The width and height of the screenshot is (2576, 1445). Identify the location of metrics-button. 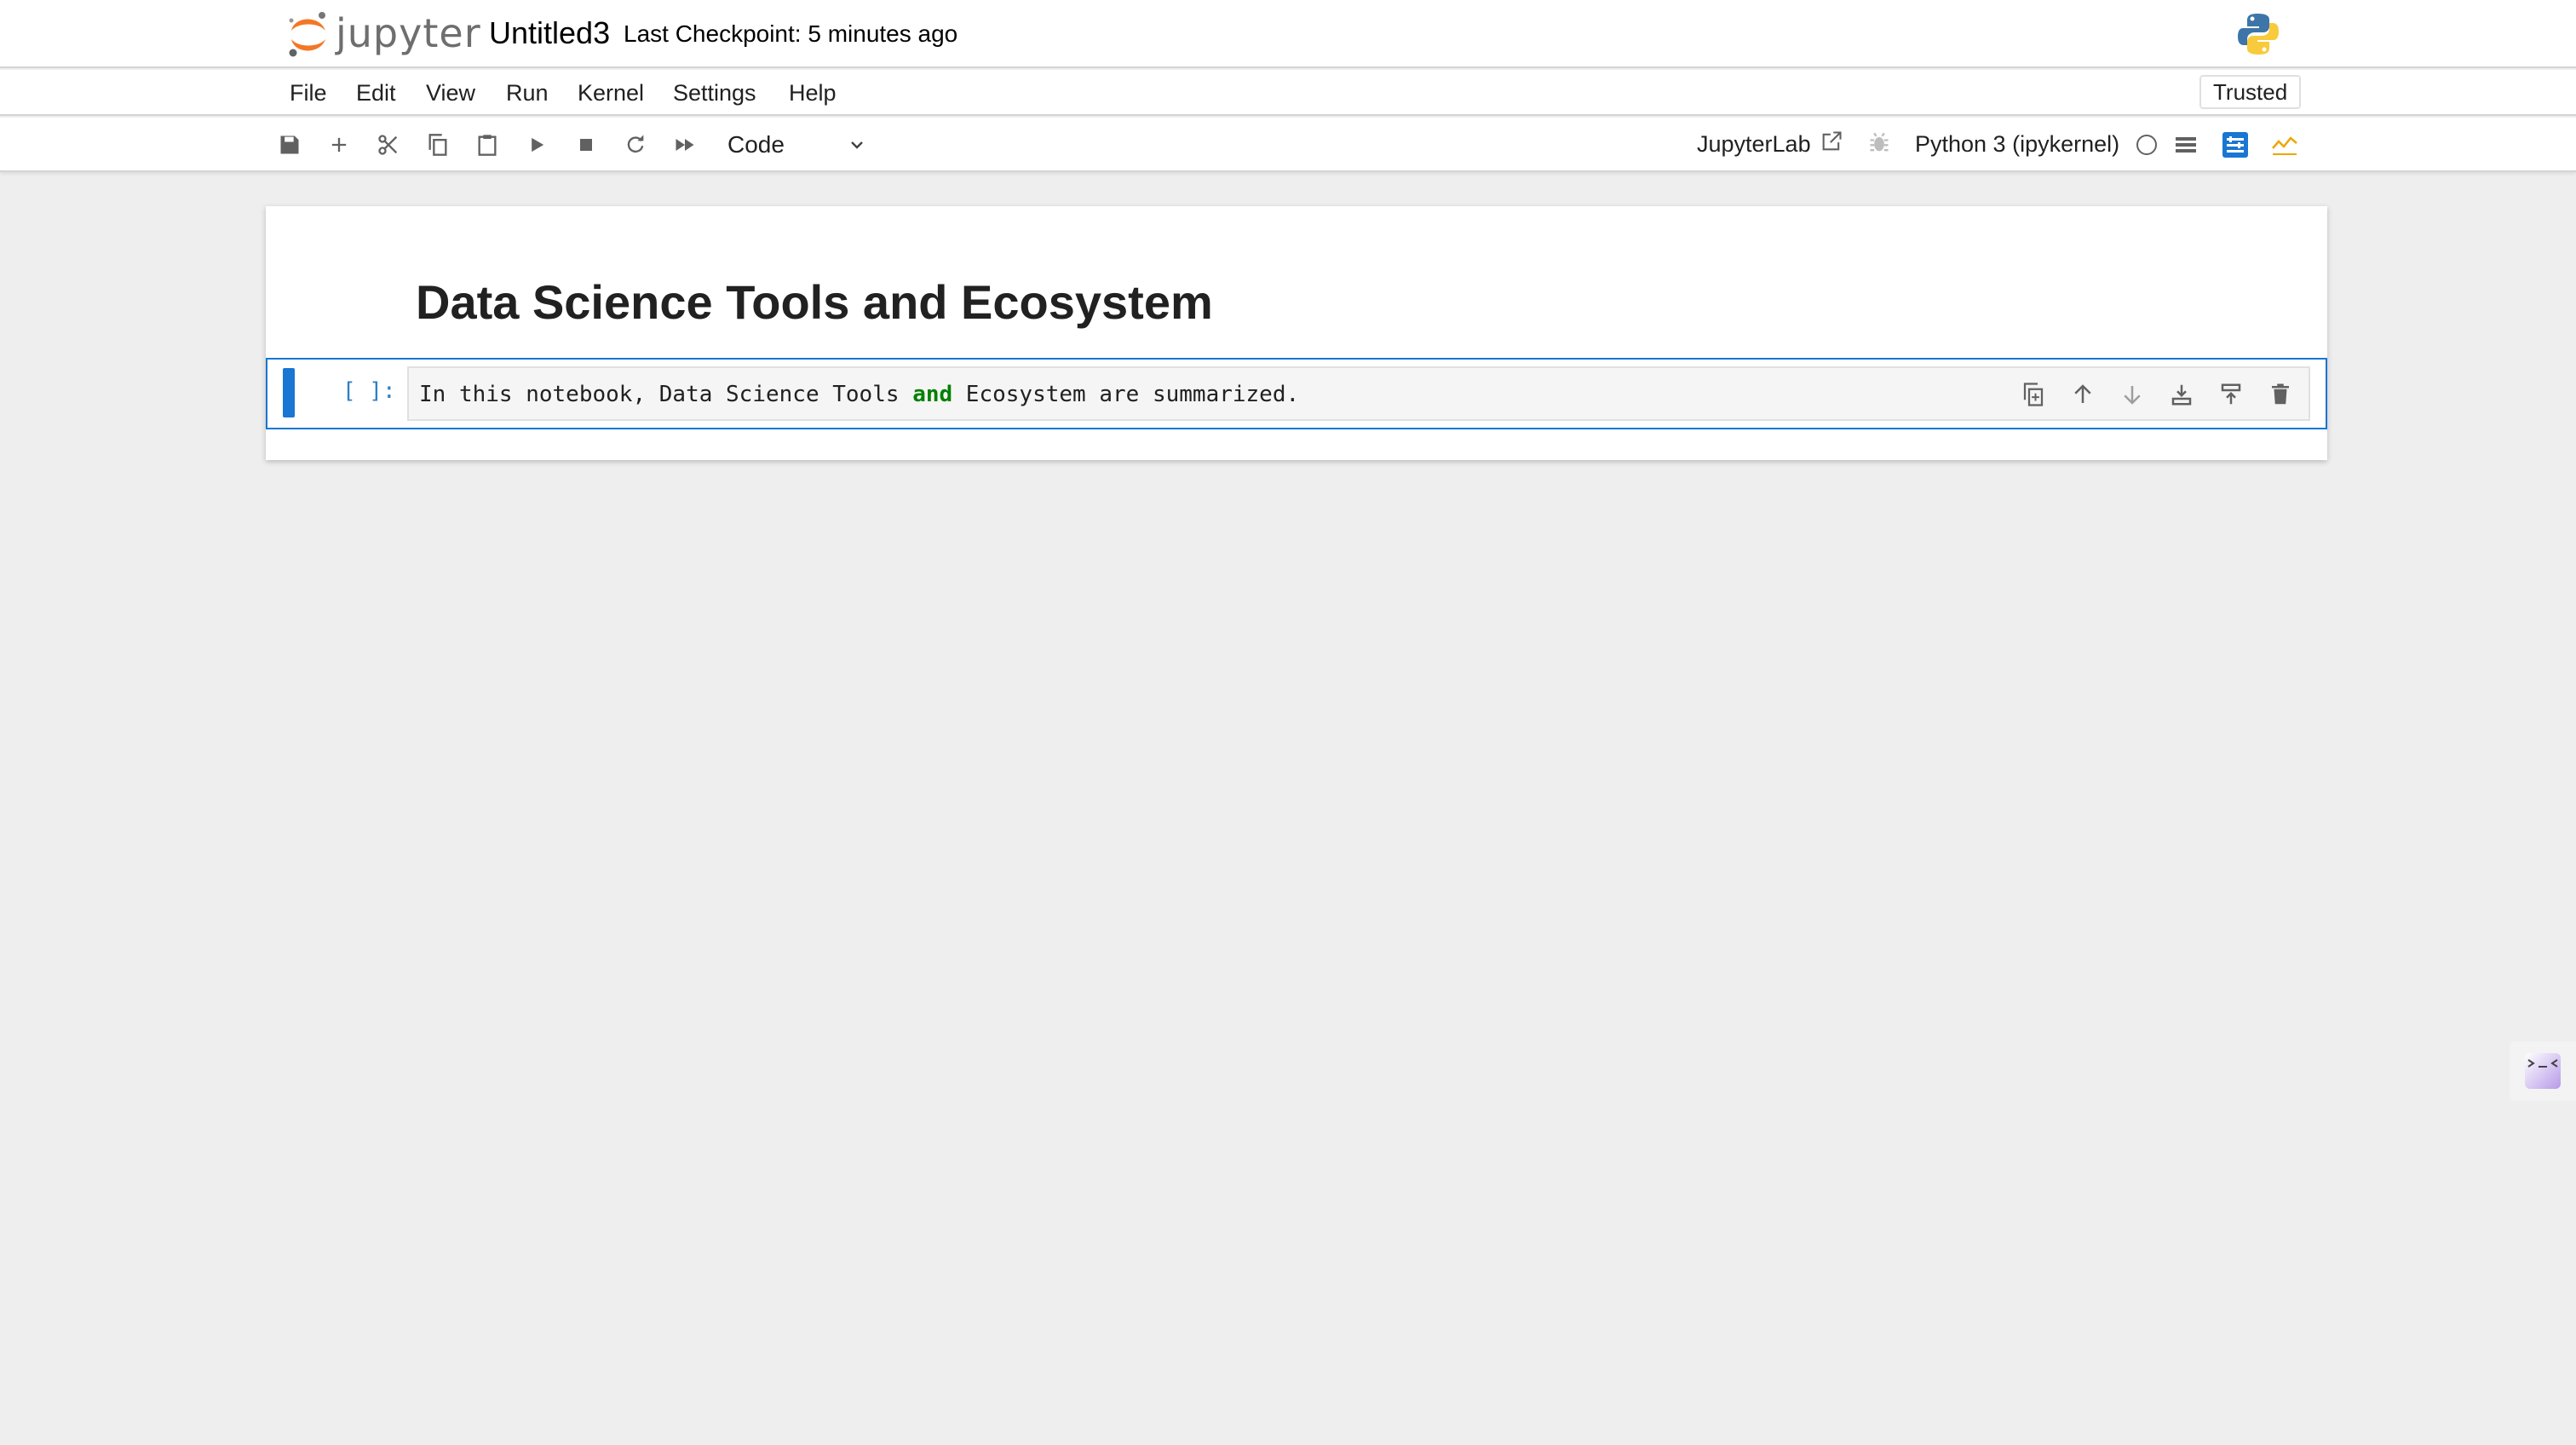
(2284, 145).